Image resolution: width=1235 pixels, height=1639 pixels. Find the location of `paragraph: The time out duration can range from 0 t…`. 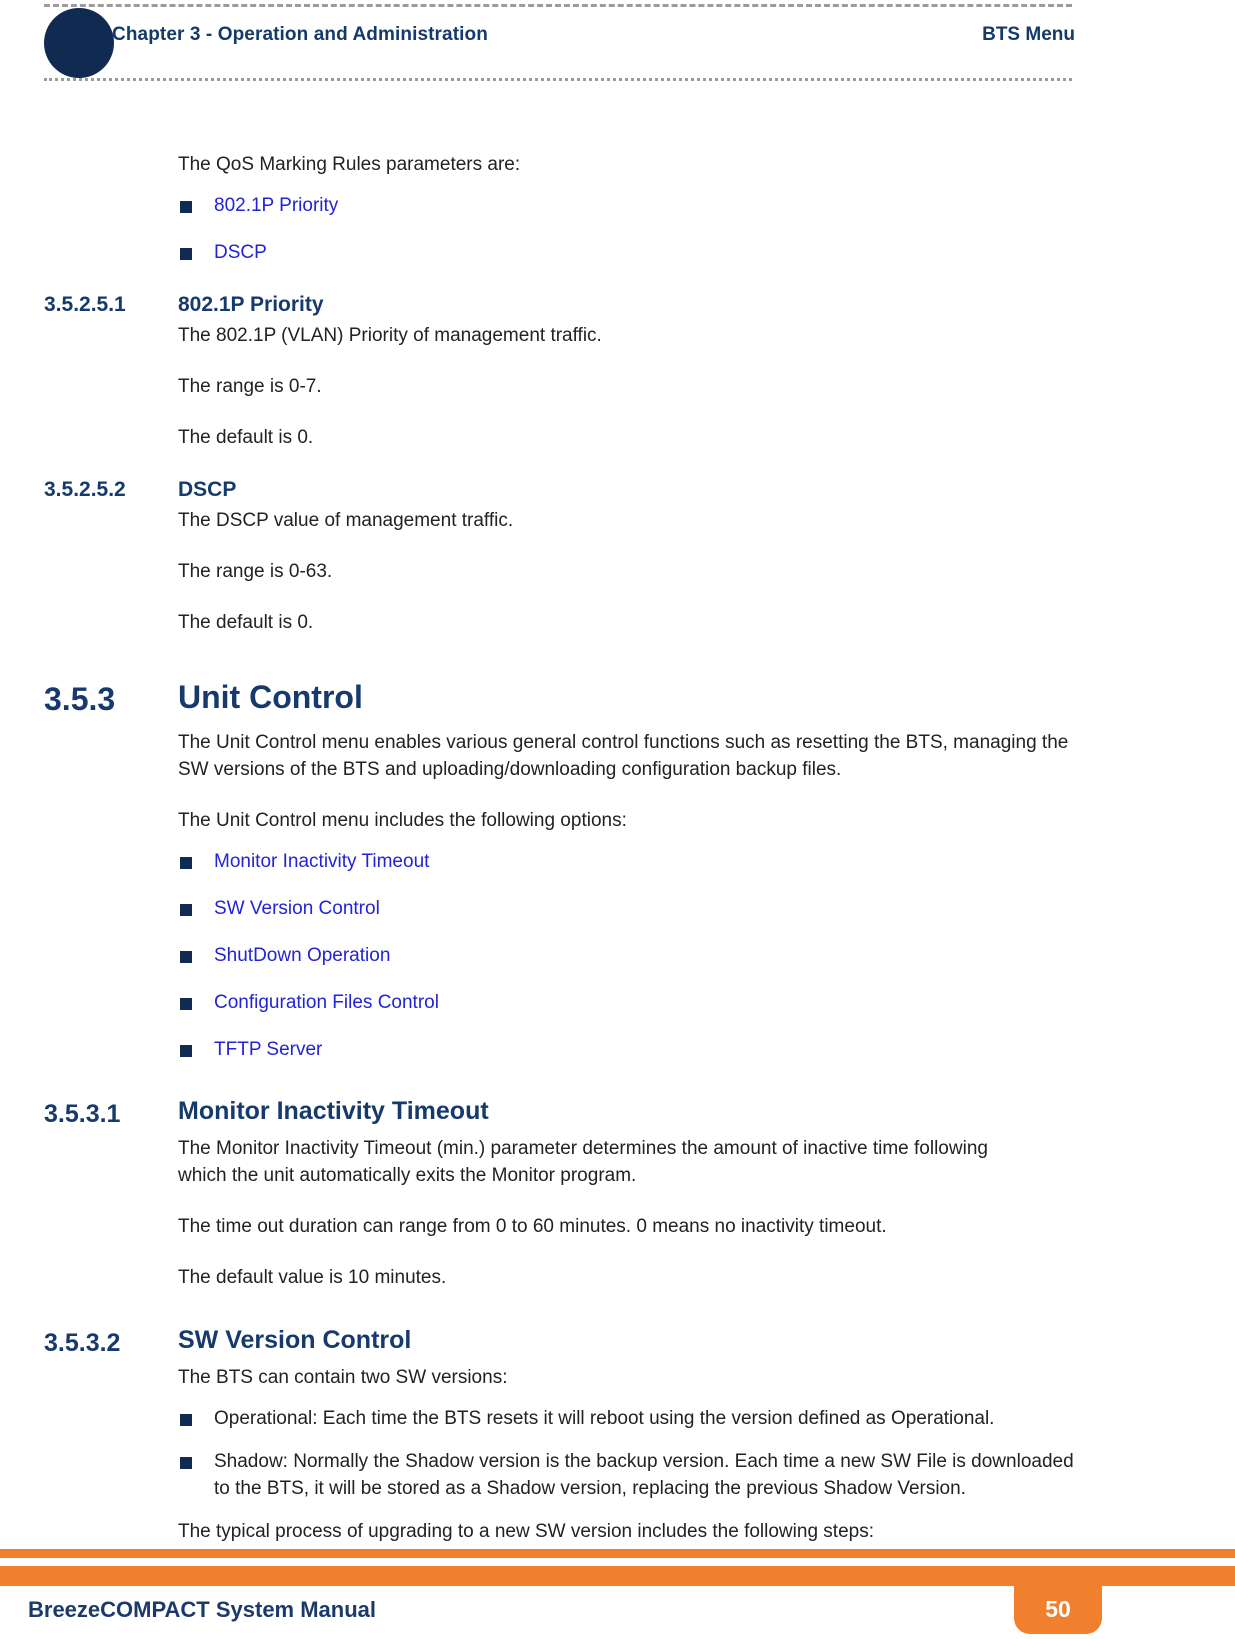

paragraph: The time out duration can range from 0 t… is located at coordinates (532, 1227).